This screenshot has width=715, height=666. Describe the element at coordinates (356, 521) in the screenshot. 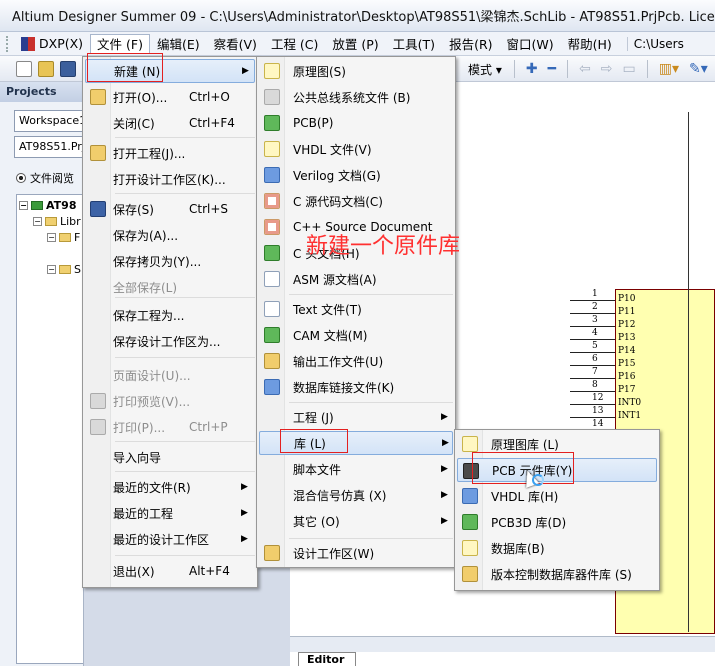

I see `new-menu-item: 其它 (O) ▶` at that location.